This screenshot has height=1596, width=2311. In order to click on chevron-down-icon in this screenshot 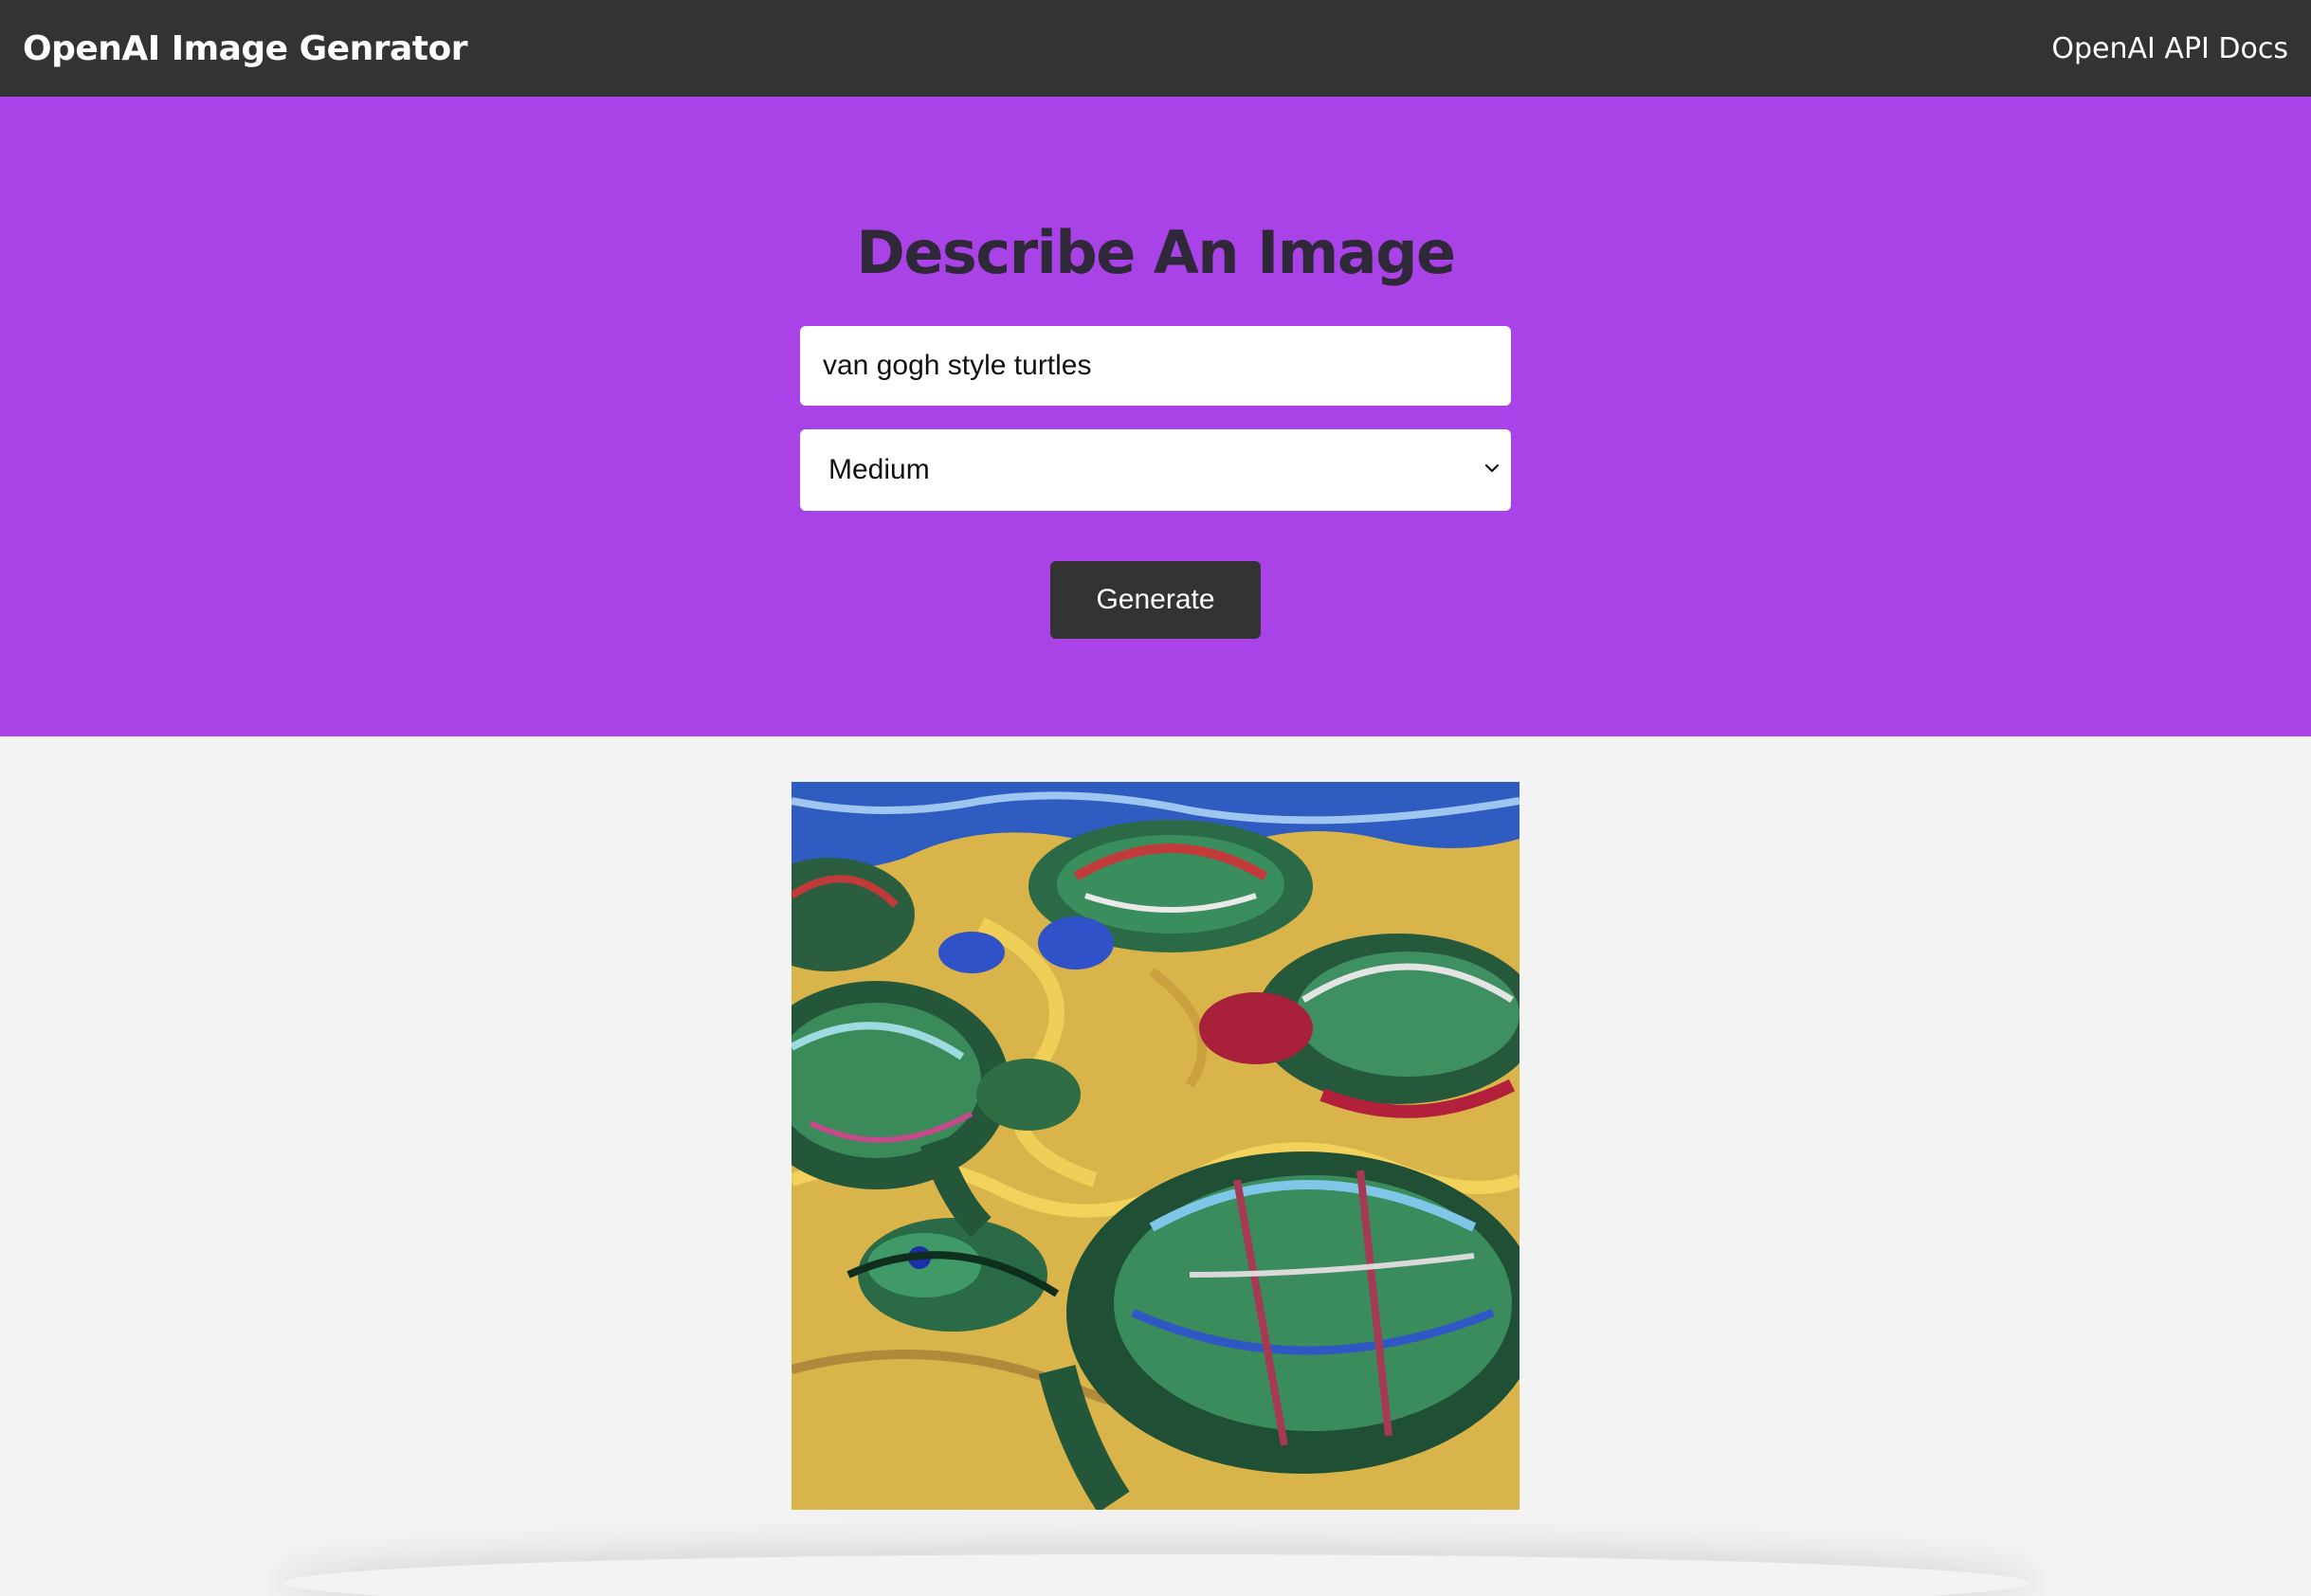, I will do `click(1492, 468)`.